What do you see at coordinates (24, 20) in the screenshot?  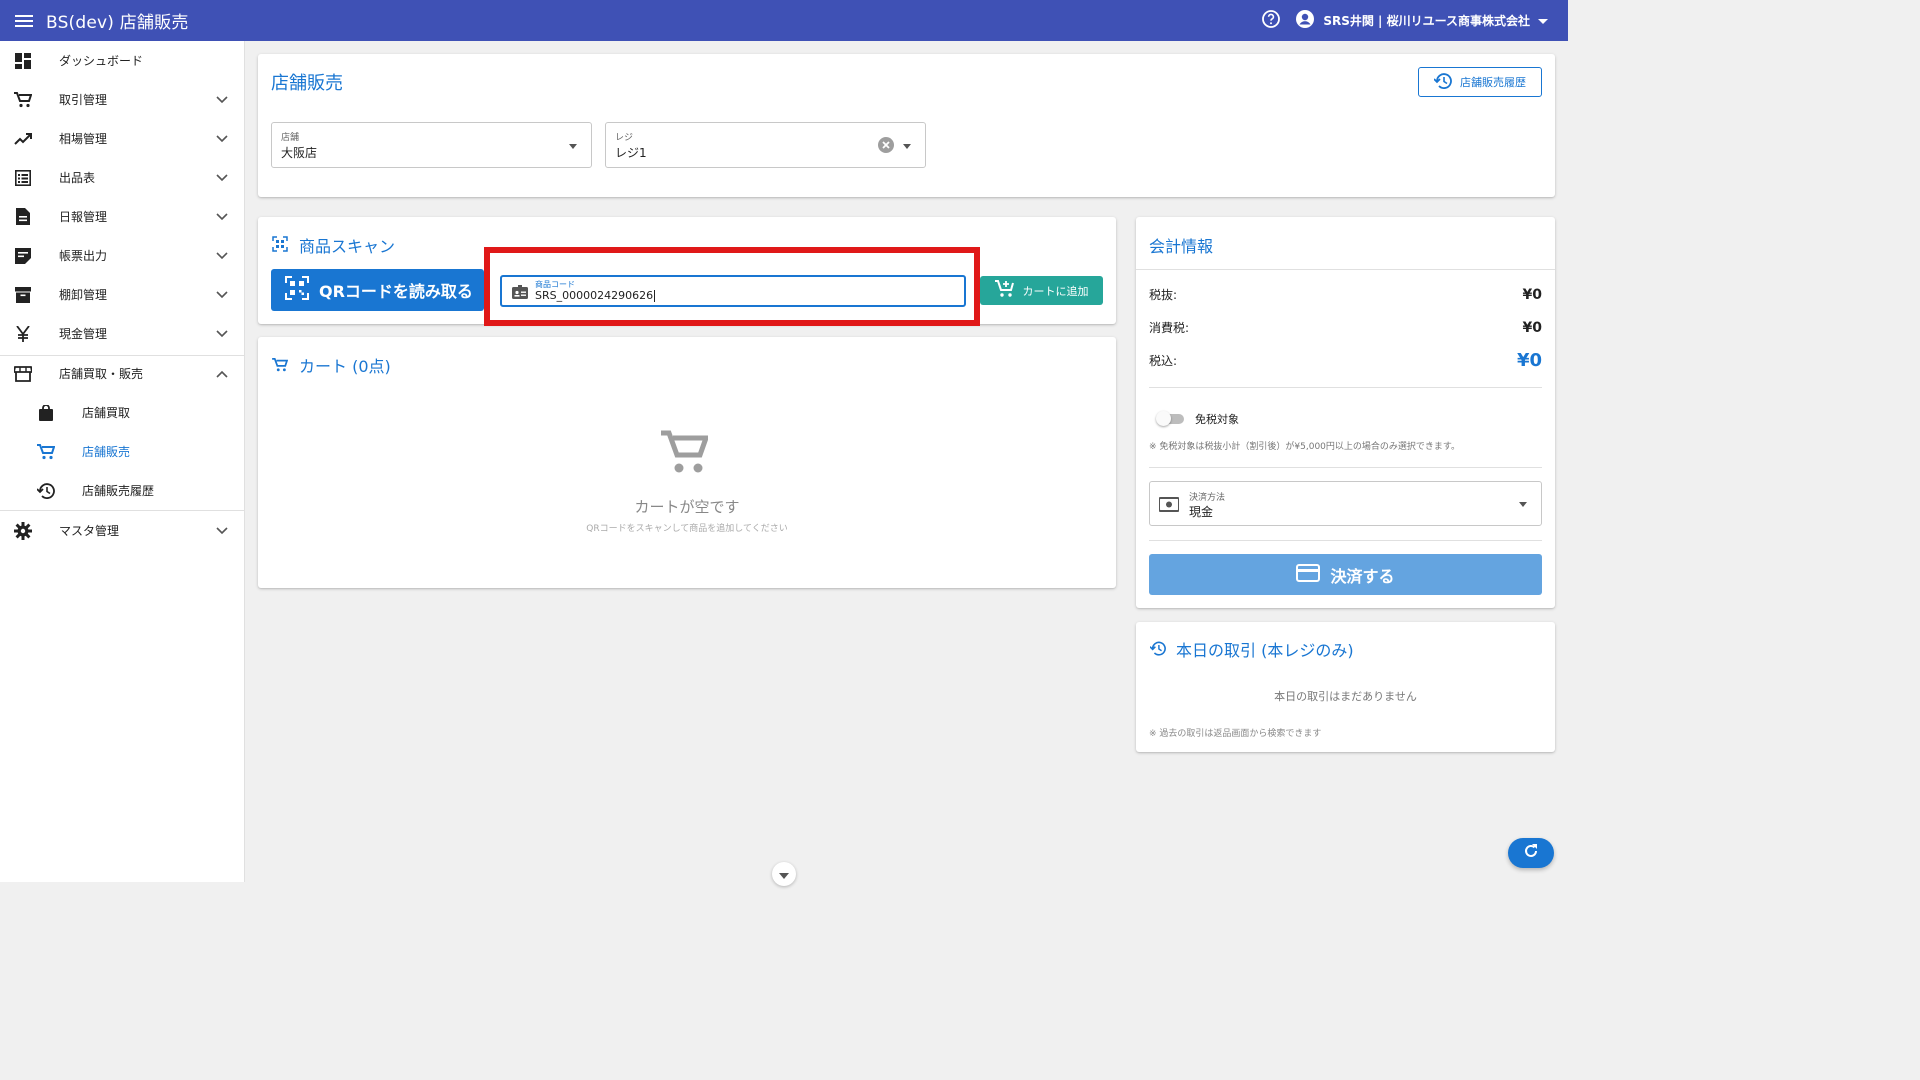 I see `menu-icon` at bounding box center [24, 20].